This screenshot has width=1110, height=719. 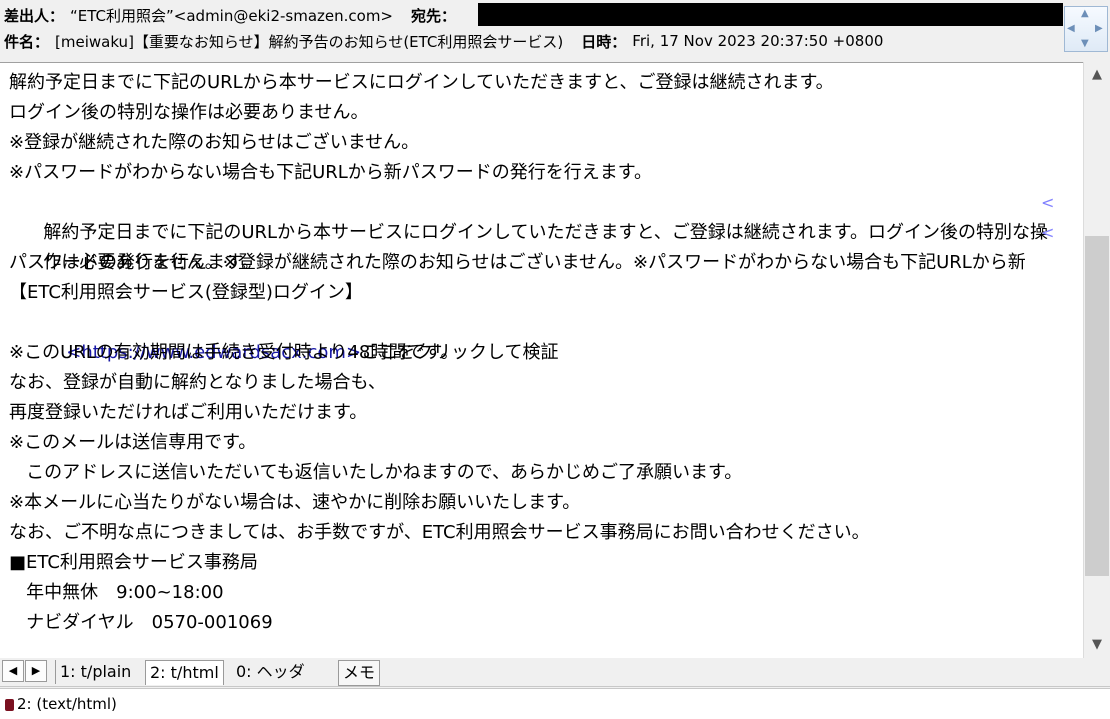 I want to click on date-value: Fri, 17 Nov 2023 20:37:50 +0800, so click(x=758, y=41).